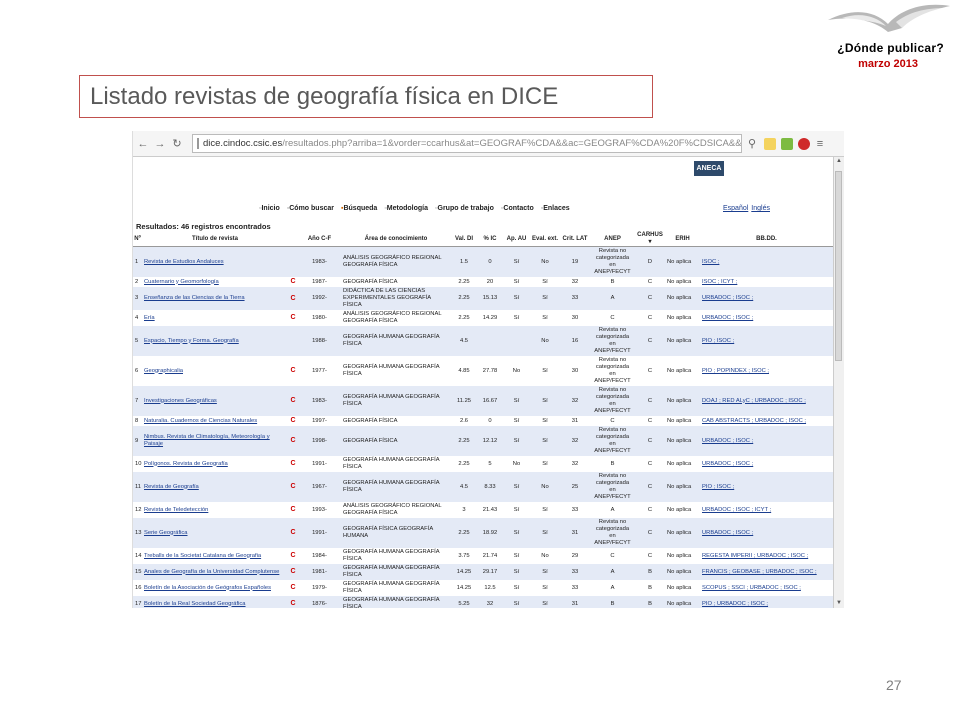  I want to click on database-links: PIO ; URBADOC ; ISOC ;, so click(735, 604).